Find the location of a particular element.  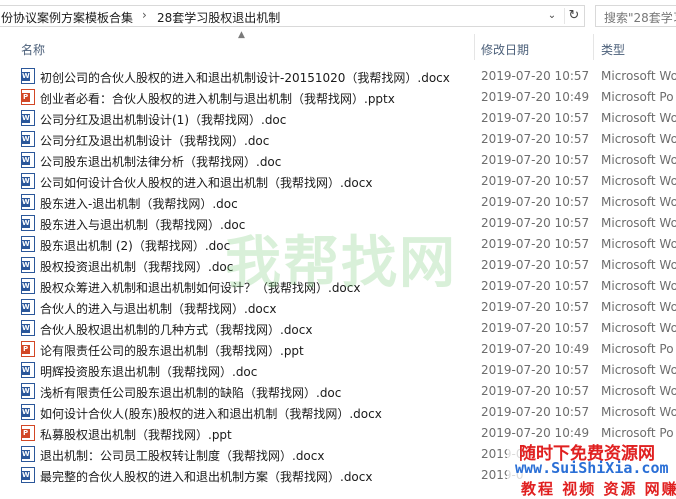

watermark-line-2: www.SuiShiXia.com is located at coordinates (592, 468).